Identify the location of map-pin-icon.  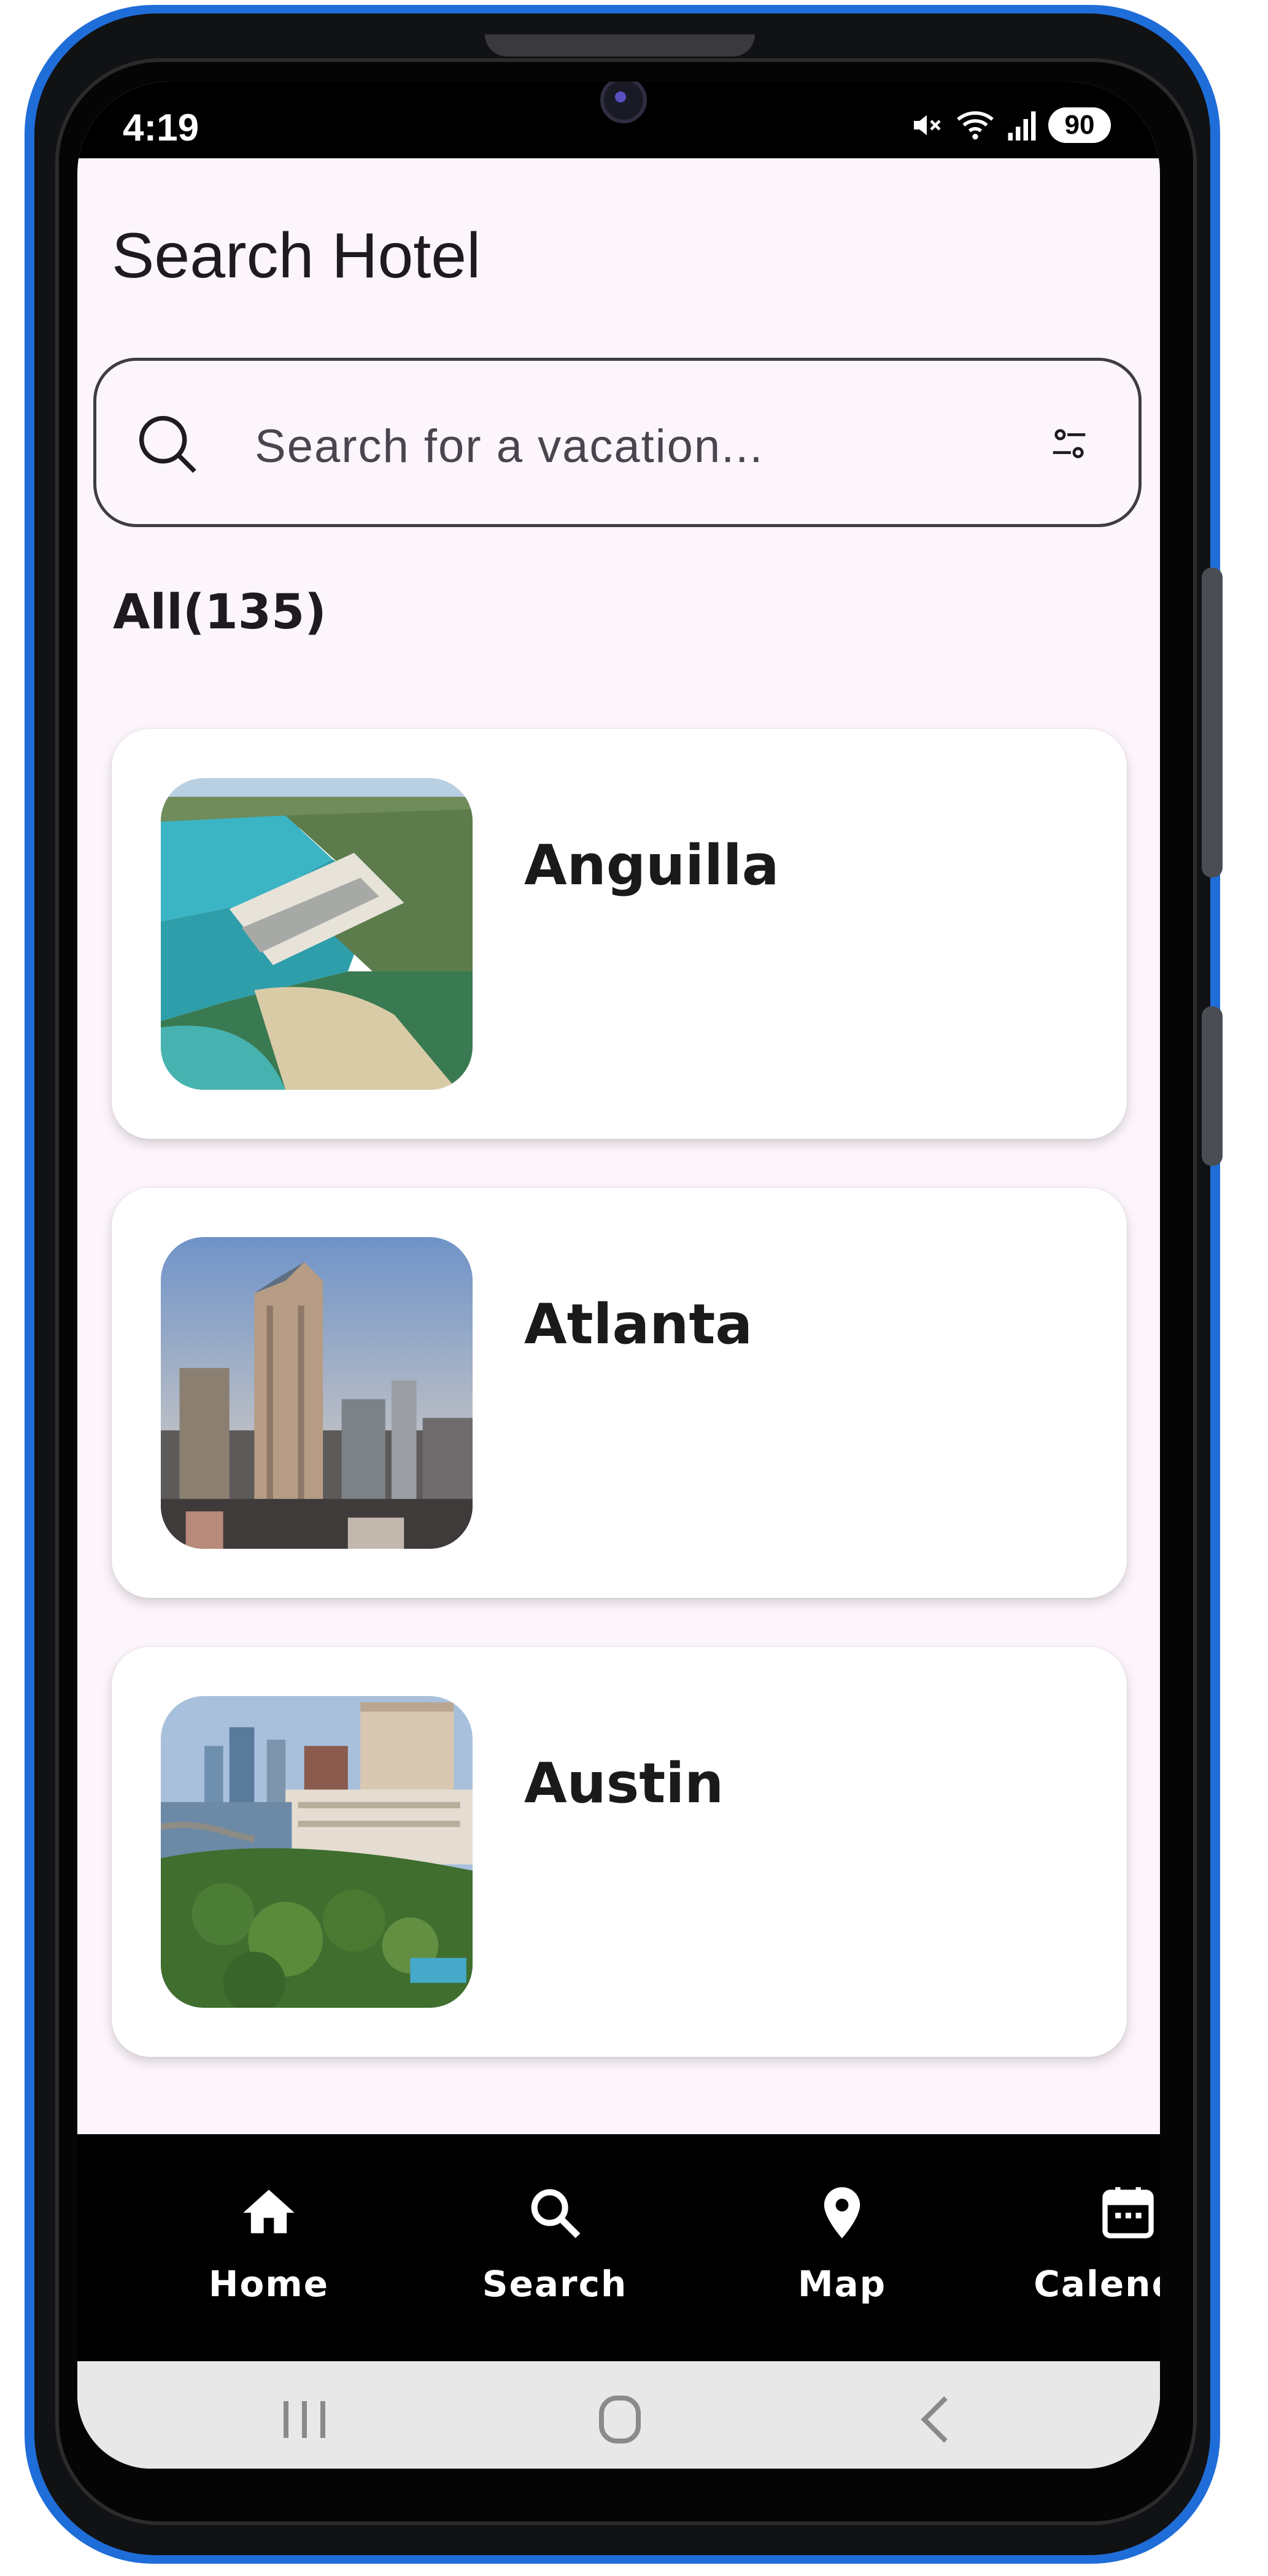
(842, 2213).